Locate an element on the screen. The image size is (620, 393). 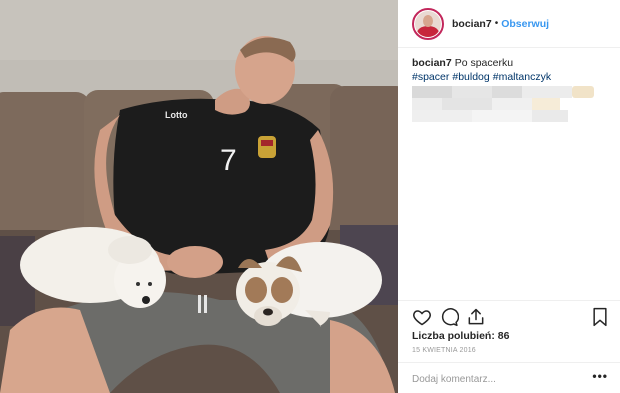
comment-bar: ••• is located at coordinates (509, 377).